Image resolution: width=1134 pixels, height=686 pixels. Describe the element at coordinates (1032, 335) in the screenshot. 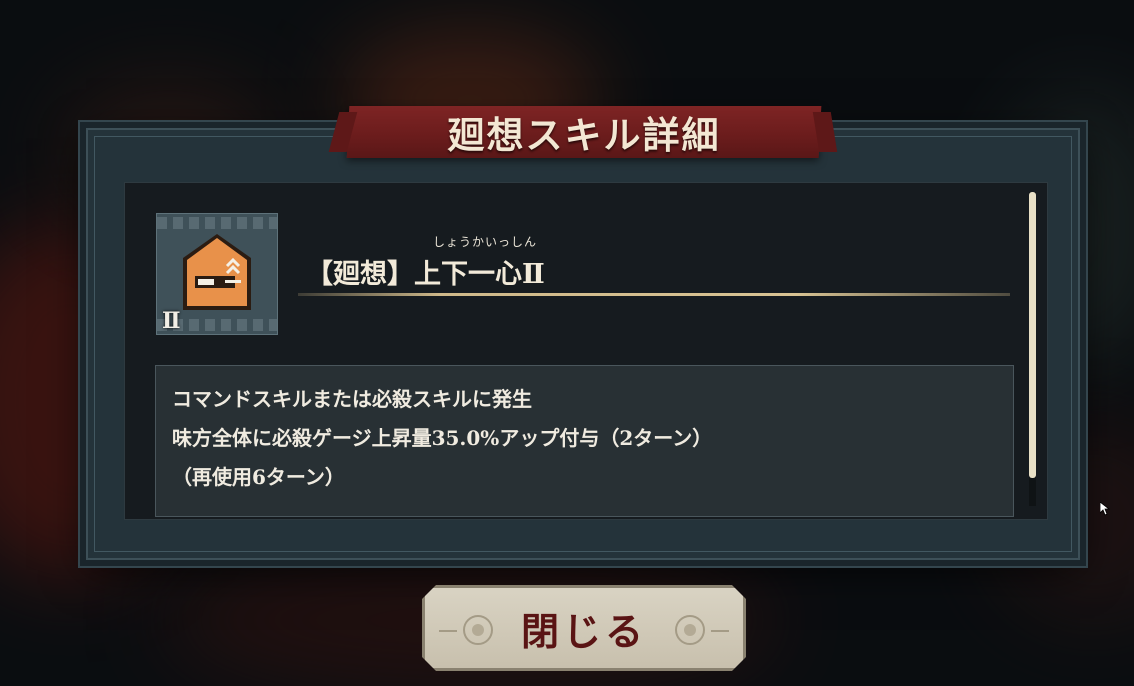

I see `scrollbar-thumb` at that location.